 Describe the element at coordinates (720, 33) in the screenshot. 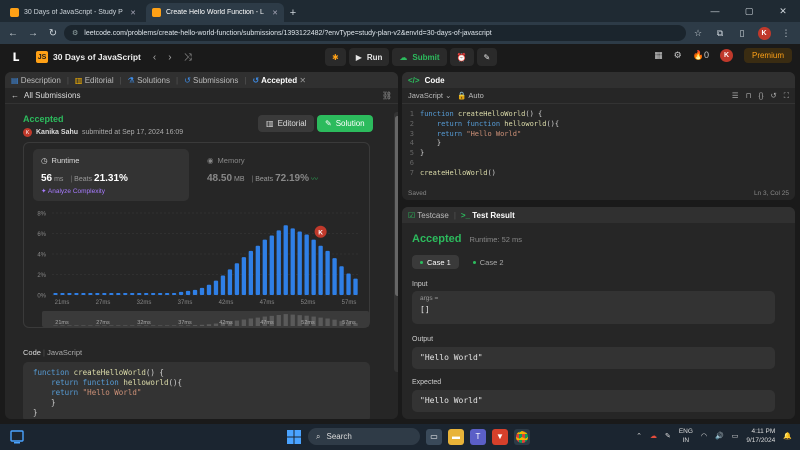

I see `extensions-icon: ⧉` at that location.